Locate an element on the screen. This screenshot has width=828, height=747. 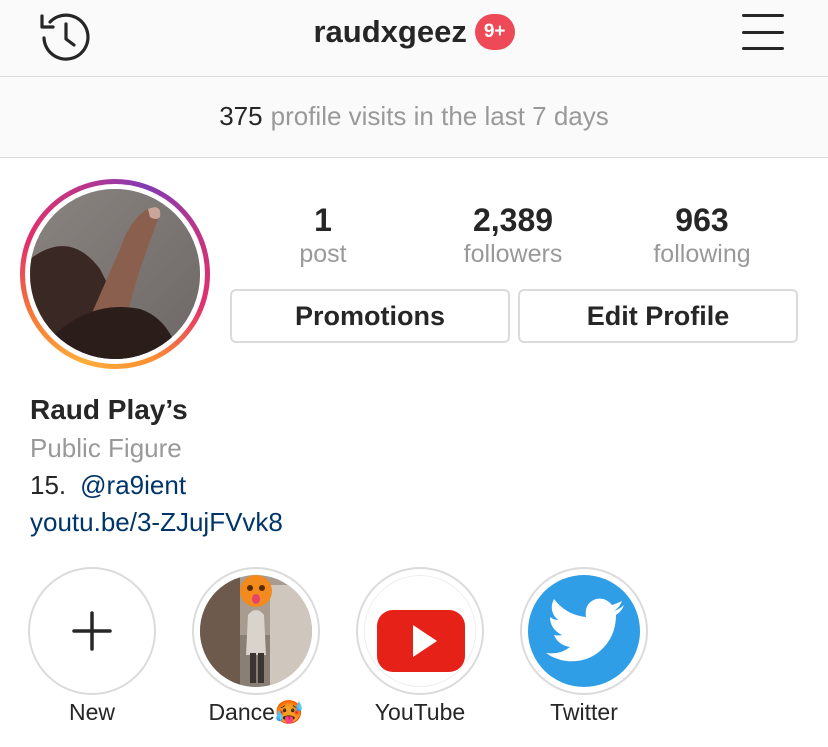
highlight-label: Dance🥵 is located at coordinates (256, 712).